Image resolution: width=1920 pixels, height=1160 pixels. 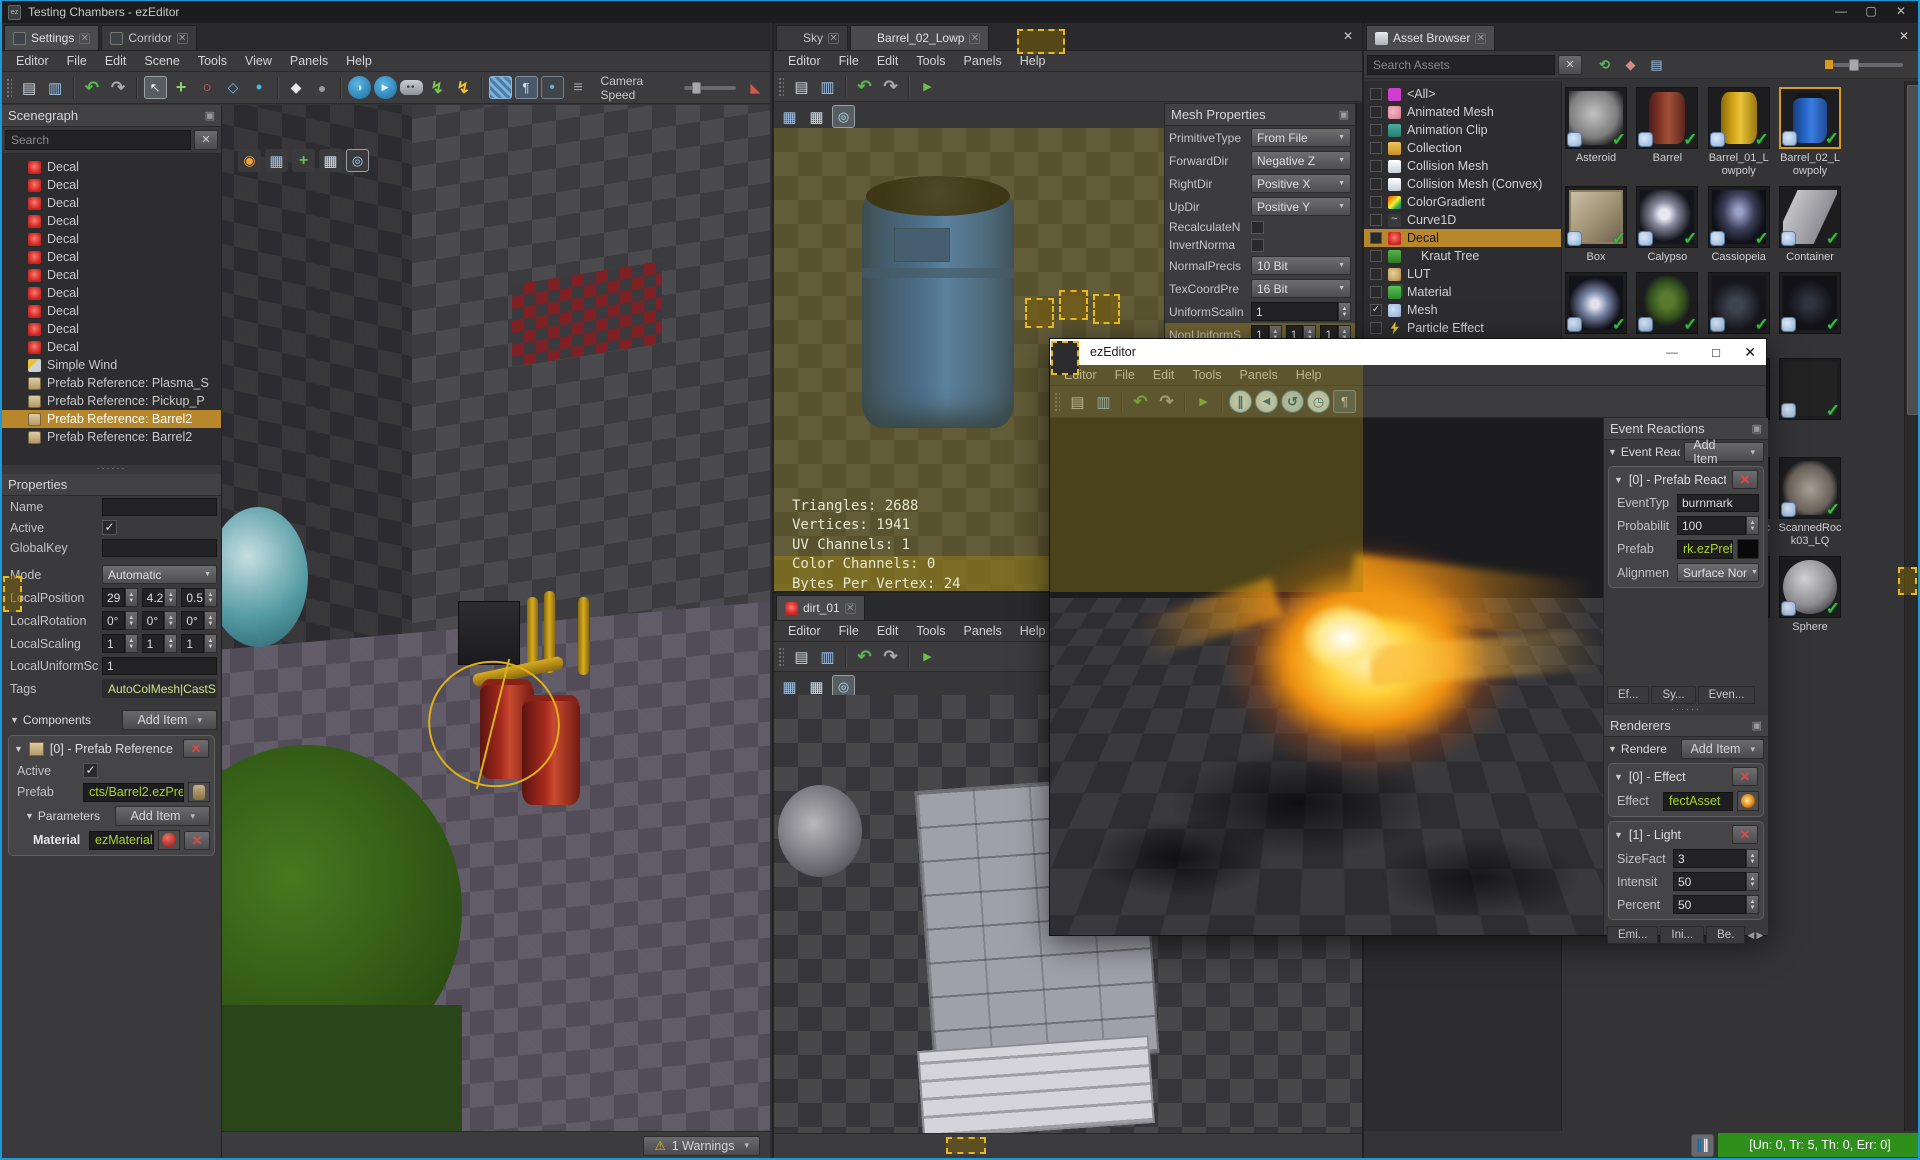 I want to click on translate-icon, so click(x=181, y=87).